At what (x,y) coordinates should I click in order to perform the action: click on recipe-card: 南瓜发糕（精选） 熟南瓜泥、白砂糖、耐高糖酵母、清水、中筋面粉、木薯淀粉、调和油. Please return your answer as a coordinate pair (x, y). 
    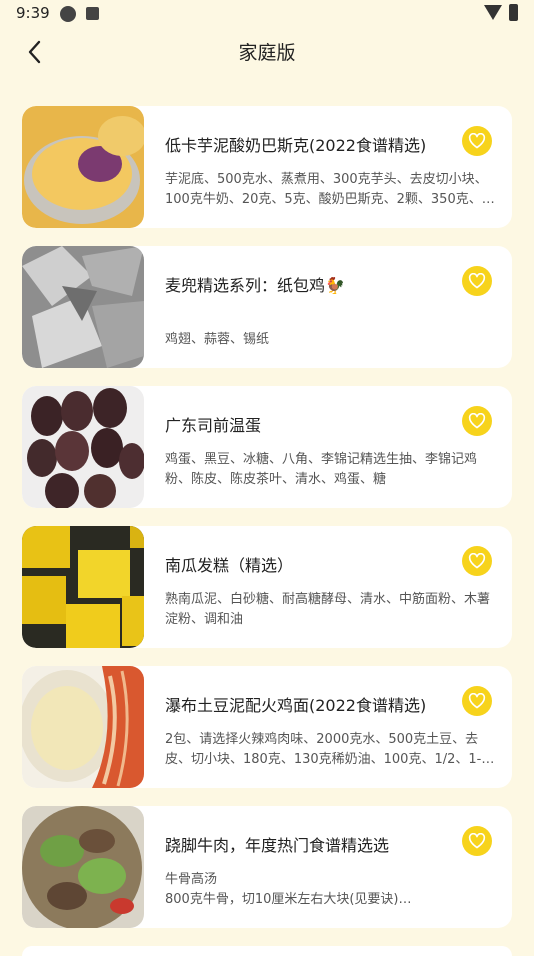
    Looking at the image, I should click on (267, 587).